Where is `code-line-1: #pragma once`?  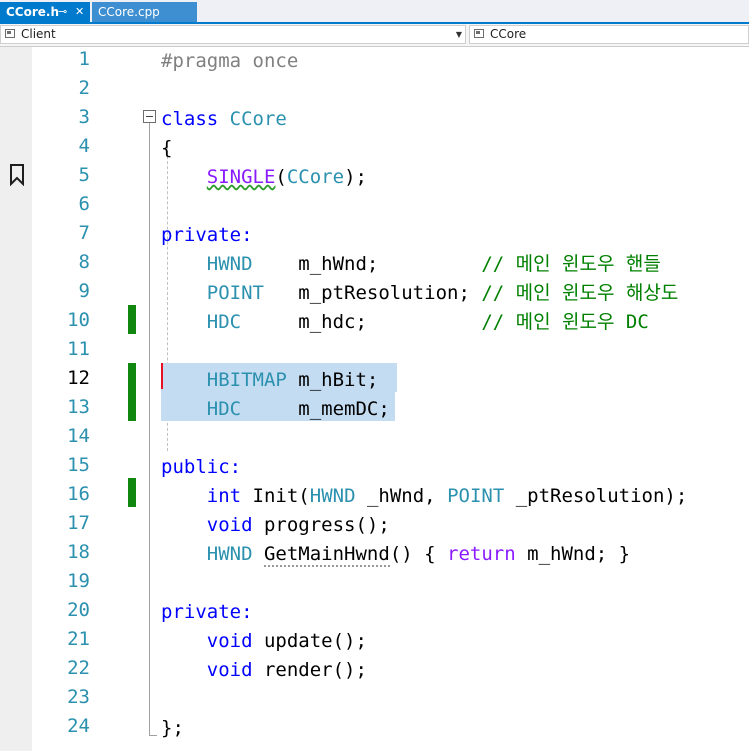
code-line-1: #pragma once is located at coordinates (229, 61).